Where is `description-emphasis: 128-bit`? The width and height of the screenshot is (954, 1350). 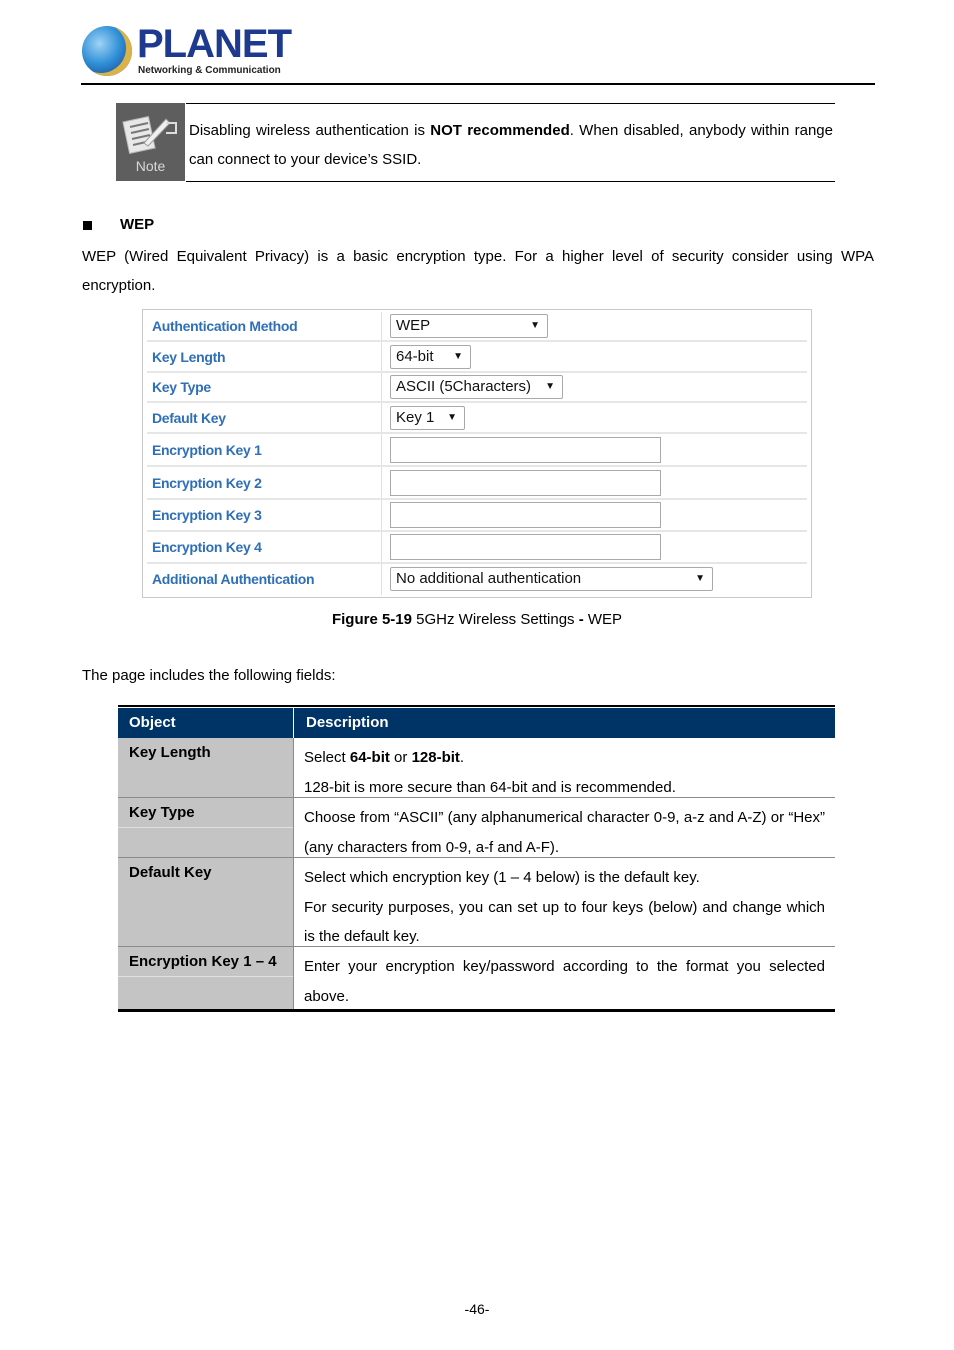 description-emphasis: 128-bit is located at coordinates (435, 757).